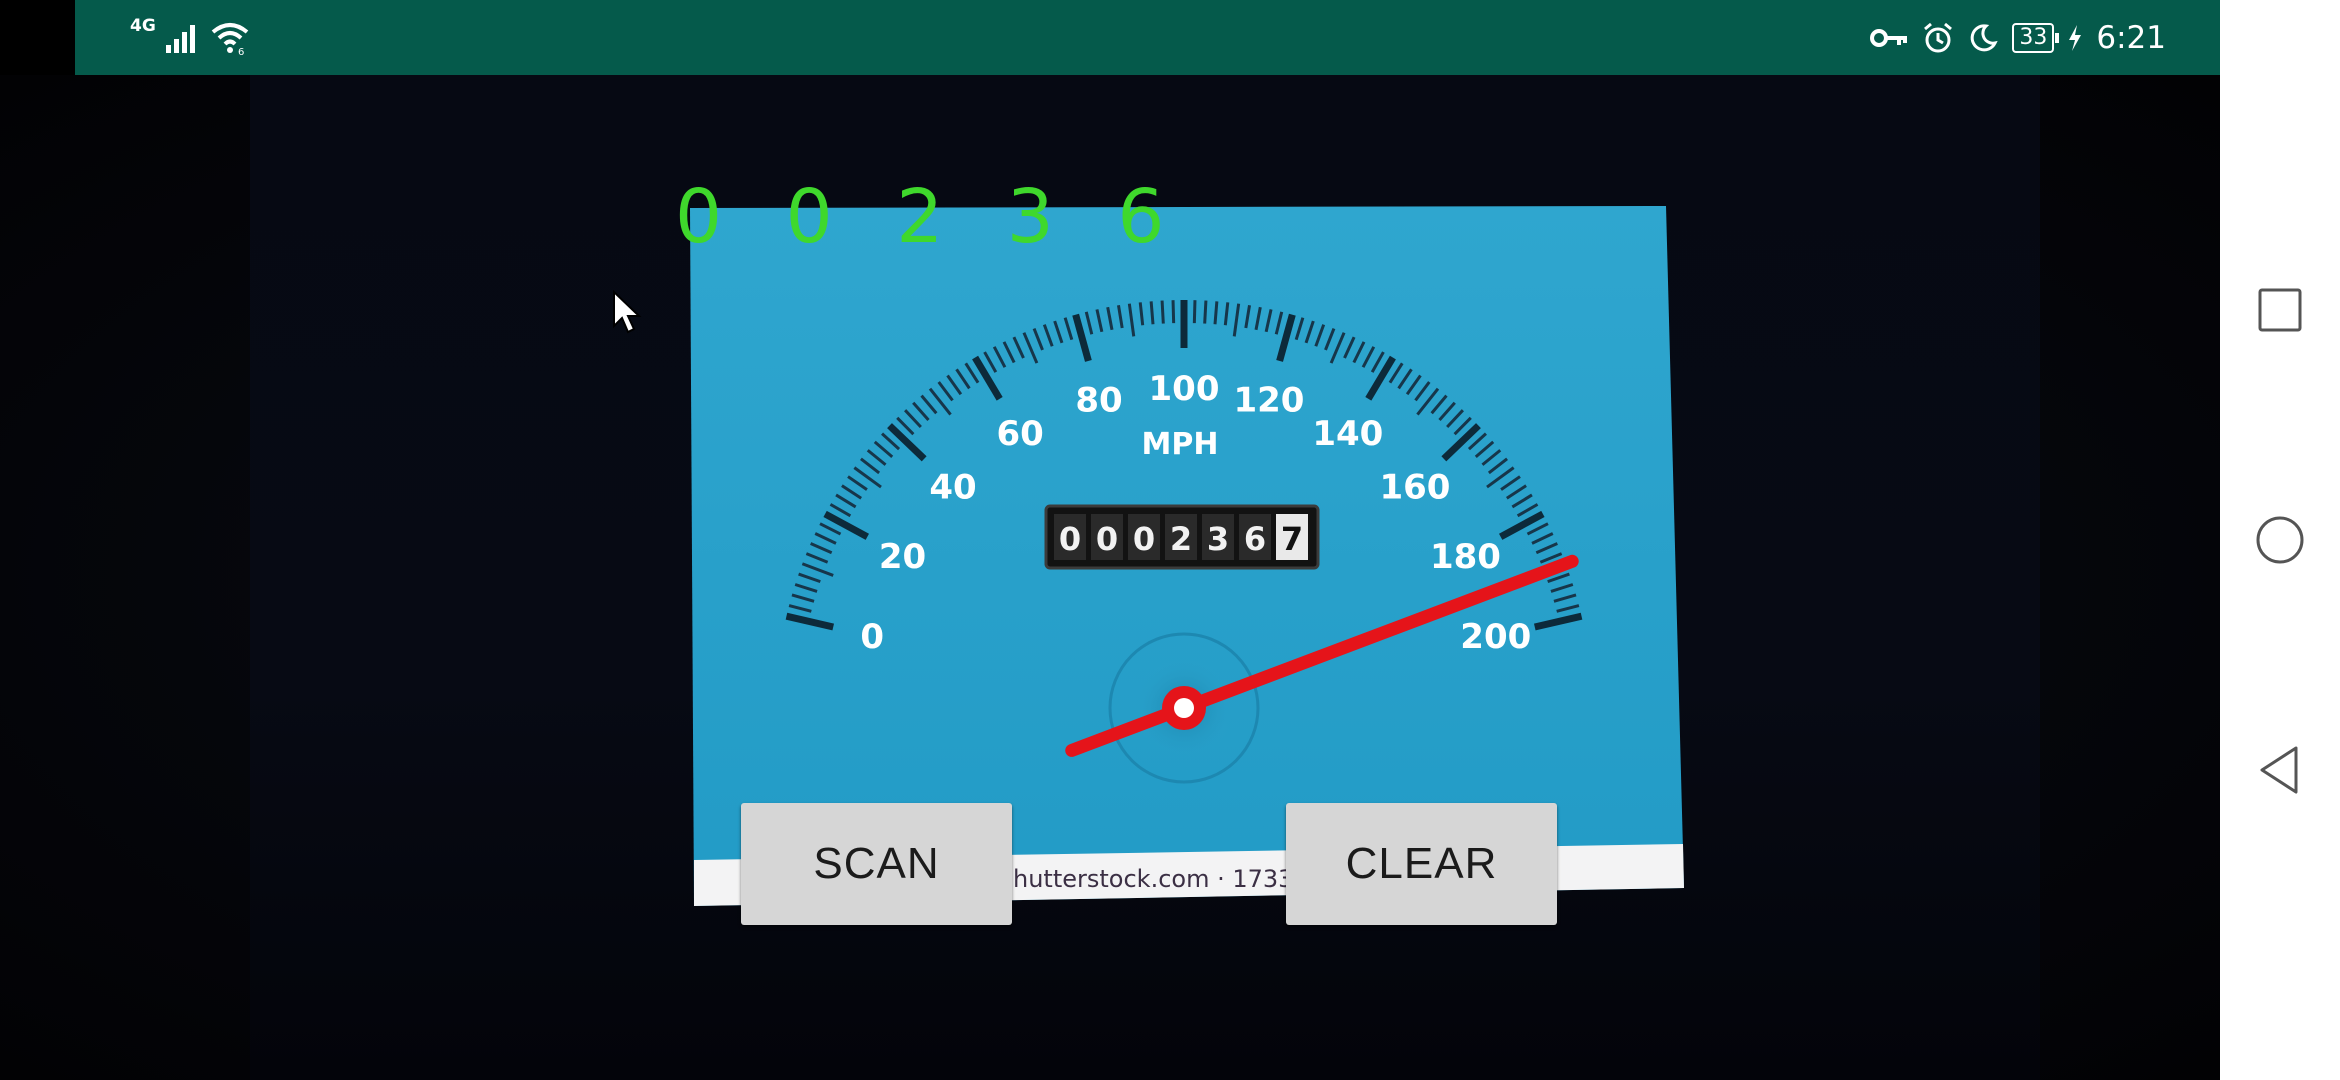  What do you see at coordinates (1184, 708) in the screenshot?
I see `needle-cap` at bounding box center [1184, 708].